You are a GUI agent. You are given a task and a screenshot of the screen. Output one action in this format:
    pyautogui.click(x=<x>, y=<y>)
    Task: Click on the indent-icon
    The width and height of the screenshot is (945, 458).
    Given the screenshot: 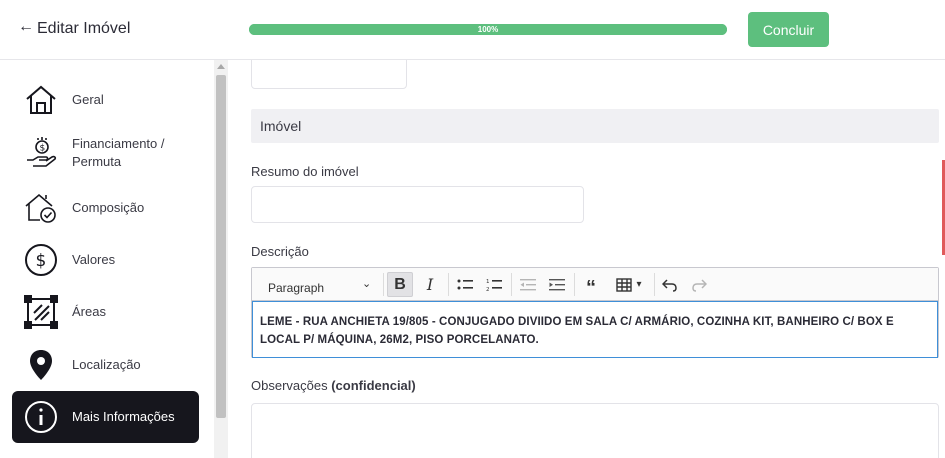 What is the action you would take?
    pyautogui.click(x=557, y=284)
    